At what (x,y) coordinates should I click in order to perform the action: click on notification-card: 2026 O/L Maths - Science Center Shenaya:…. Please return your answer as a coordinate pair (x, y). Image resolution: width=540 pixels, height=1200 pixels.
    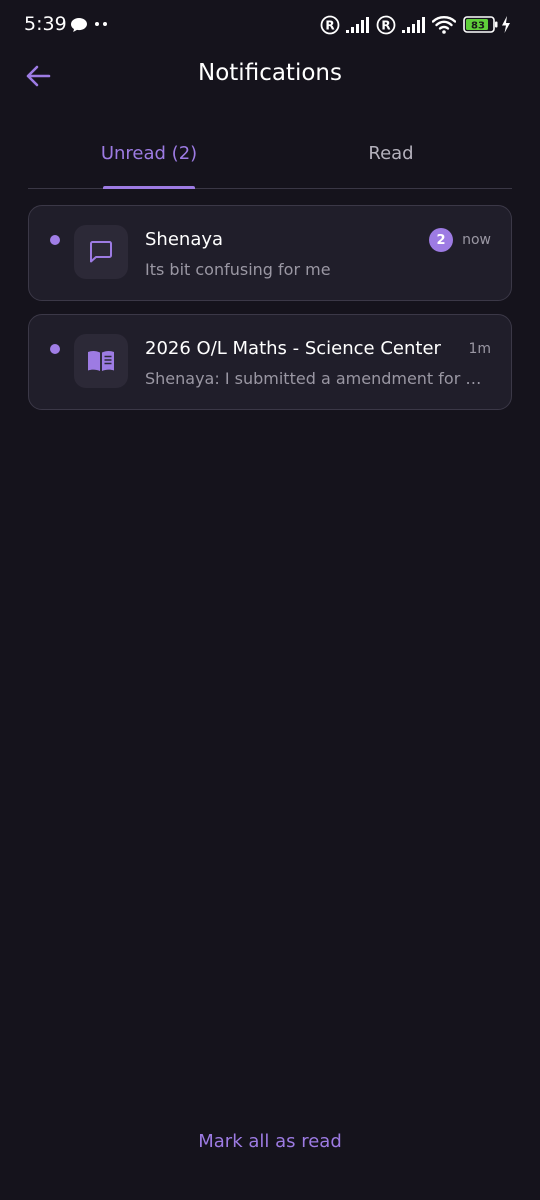
    Looking at the image, I should click on (270, 362).